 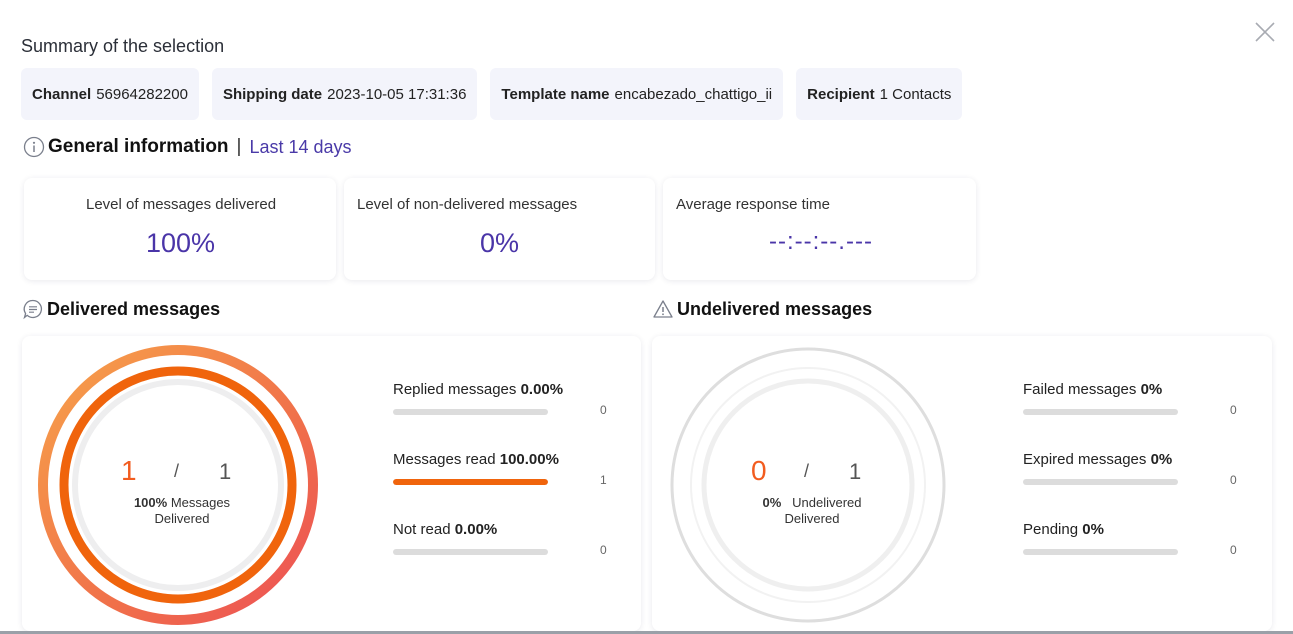 I want to click on metric-count: 1, so click(x=603, y=480).